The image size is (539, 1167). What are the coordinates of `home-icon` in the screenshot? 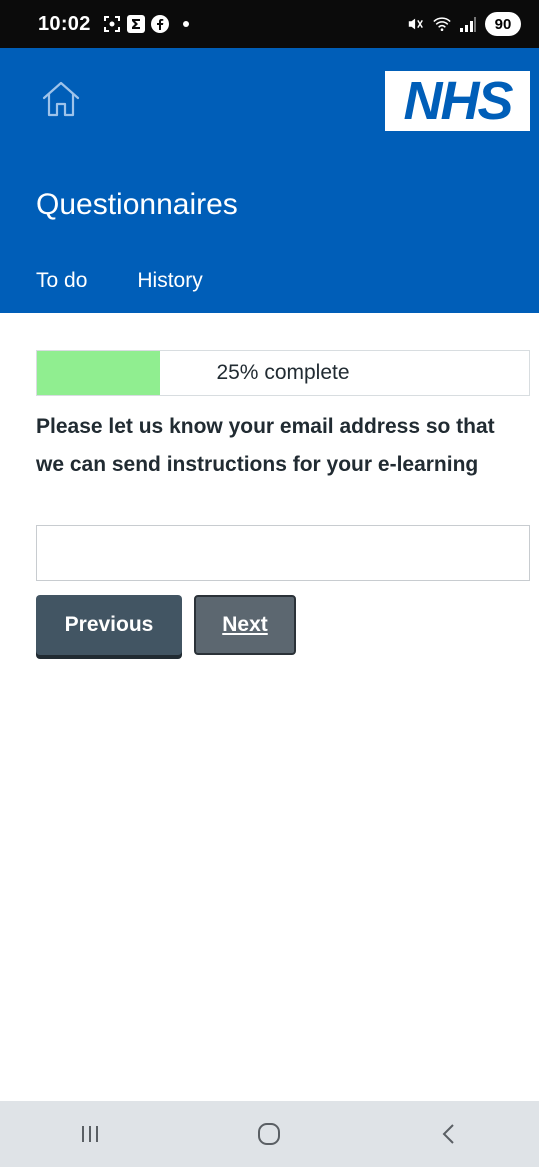 It's located at (61, 99).